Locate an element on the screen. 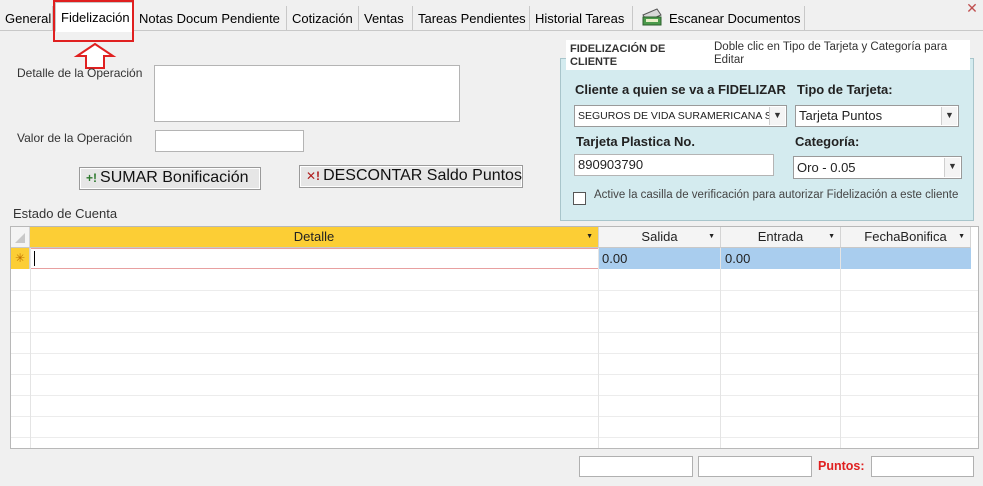 The width and height of the screenshot is (983, 486). column-header-label: Detalle is located at coordinates (314, 236).